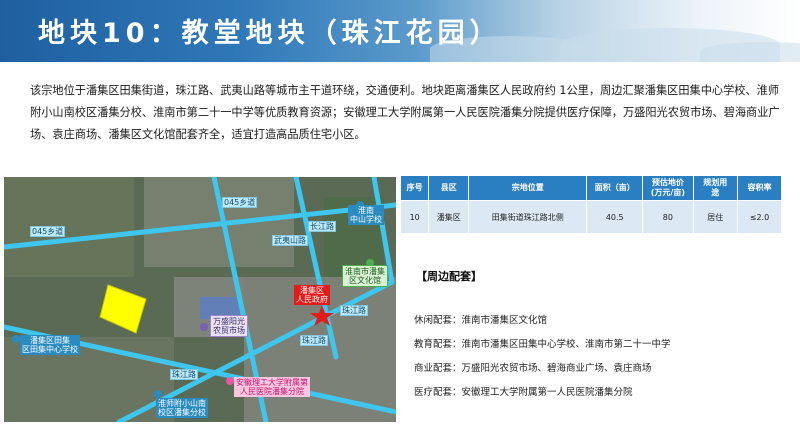  Describe the element at coordinates (365, 276) in the screenshot. I see `poi-culture-center: 淮南市潘集 区文化馆` at that location.